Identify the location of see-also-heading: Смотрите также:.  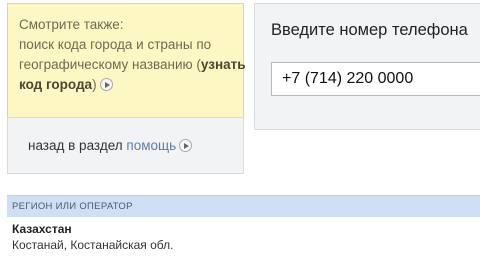
(71, 24).